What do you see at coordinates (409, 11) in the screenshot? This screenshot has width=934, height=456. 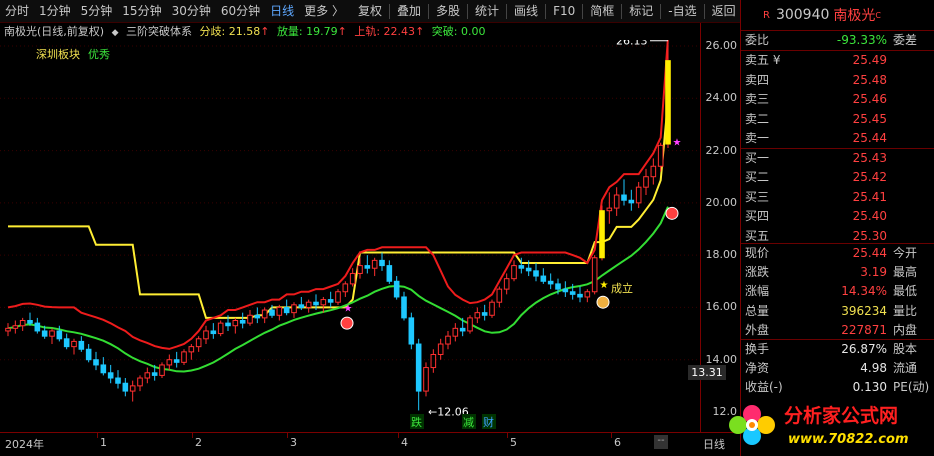 I see `toolbar-button: 叠加` at bounding box center [409, 11].